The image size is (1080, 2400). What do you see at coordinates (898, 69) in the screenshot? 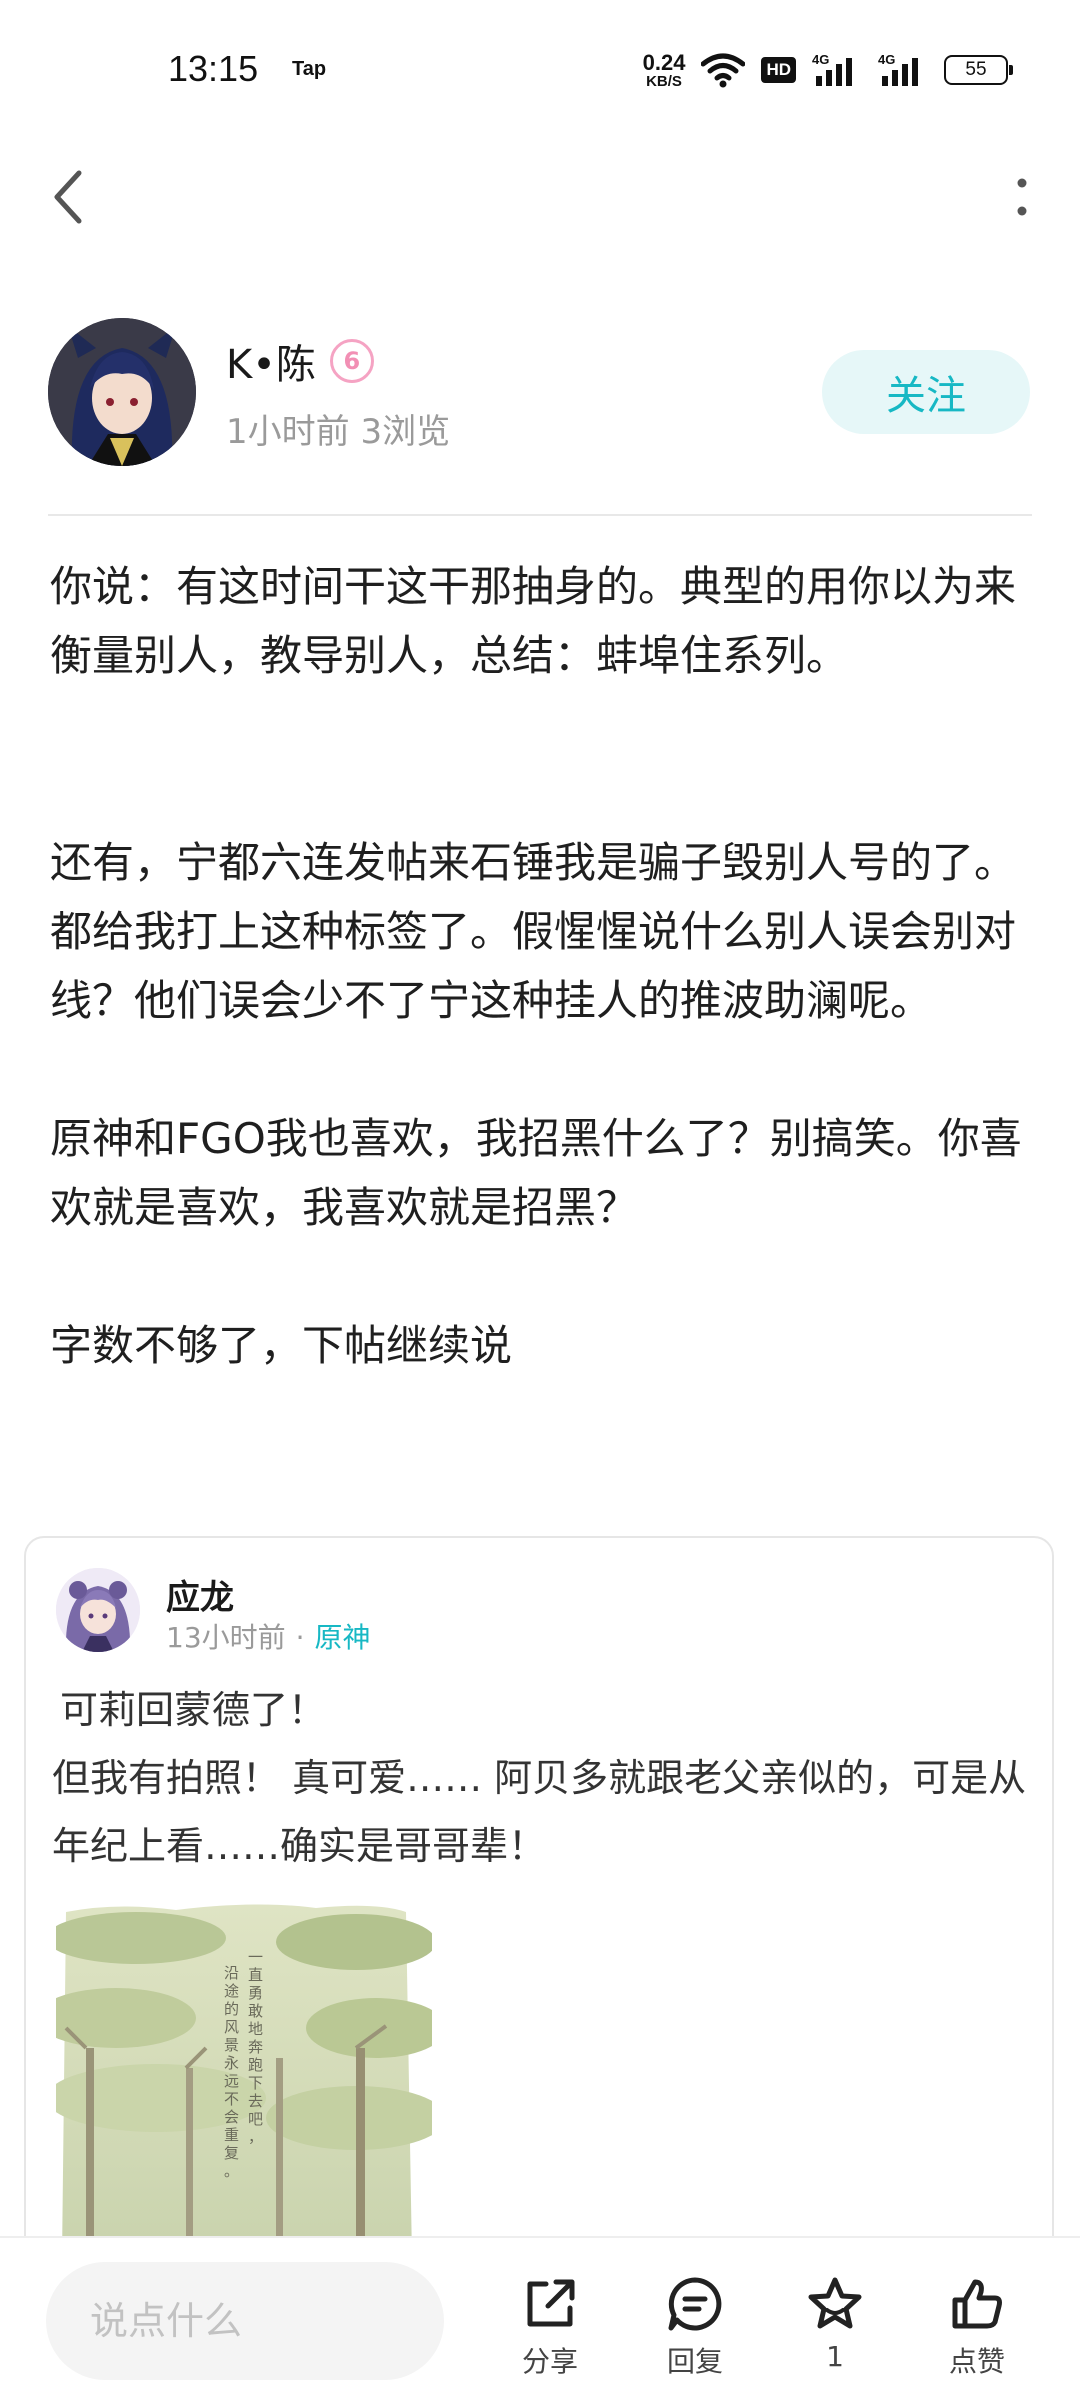
I see `signal-4g-icon-2: 4G` at bounding box center [898, 69].